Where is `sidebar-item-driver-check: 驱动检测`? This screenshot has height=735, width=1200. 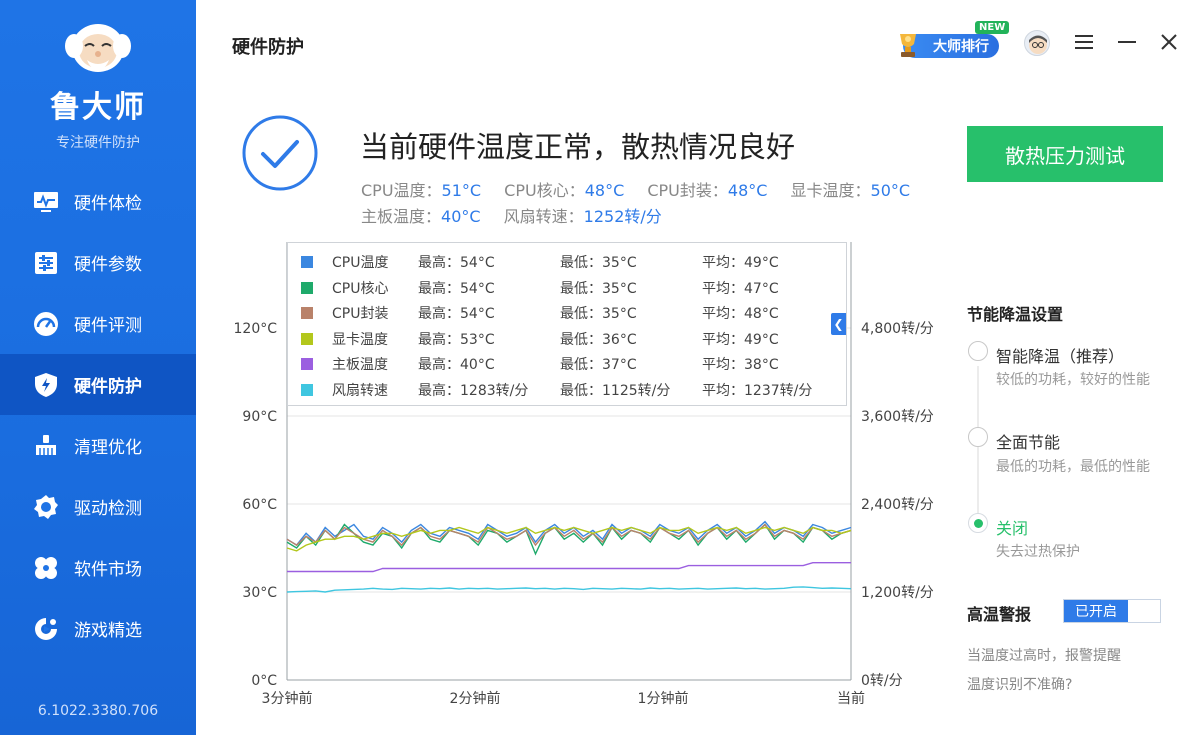 sidebar-item-driver-check: 驱动检测 is located at coordinates (98, 506).